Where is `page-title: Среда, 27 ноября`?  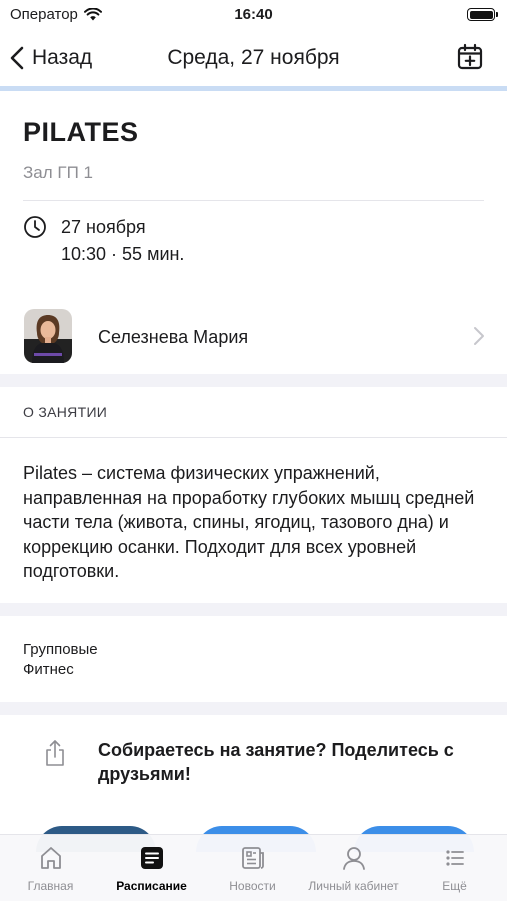 page-title: Среда, 27 ноября is located at coordinates (253, 57).